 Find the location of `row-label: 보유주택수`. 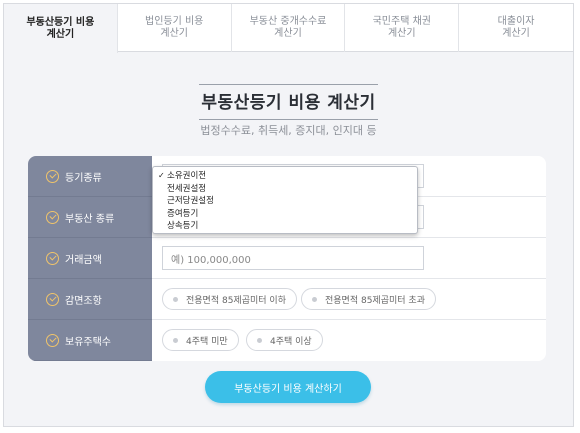

row-label: 보유주택수 is located at coordinates (90, 340).